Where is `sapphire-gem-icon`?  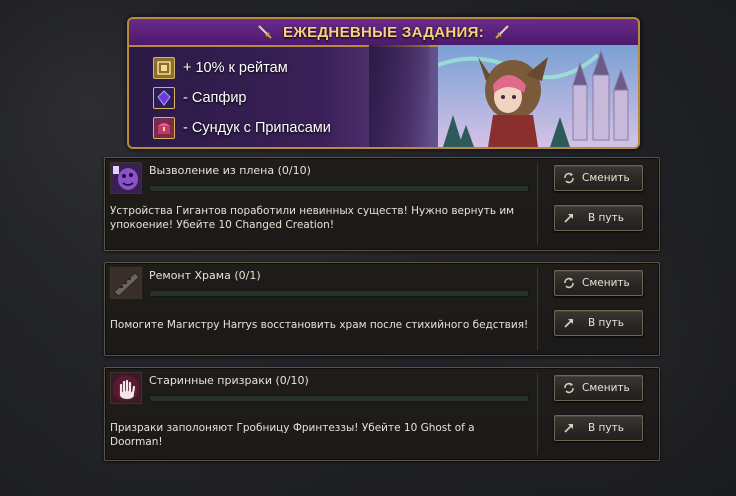 sapphire-gem-icon is located at coordinates (164, 98).